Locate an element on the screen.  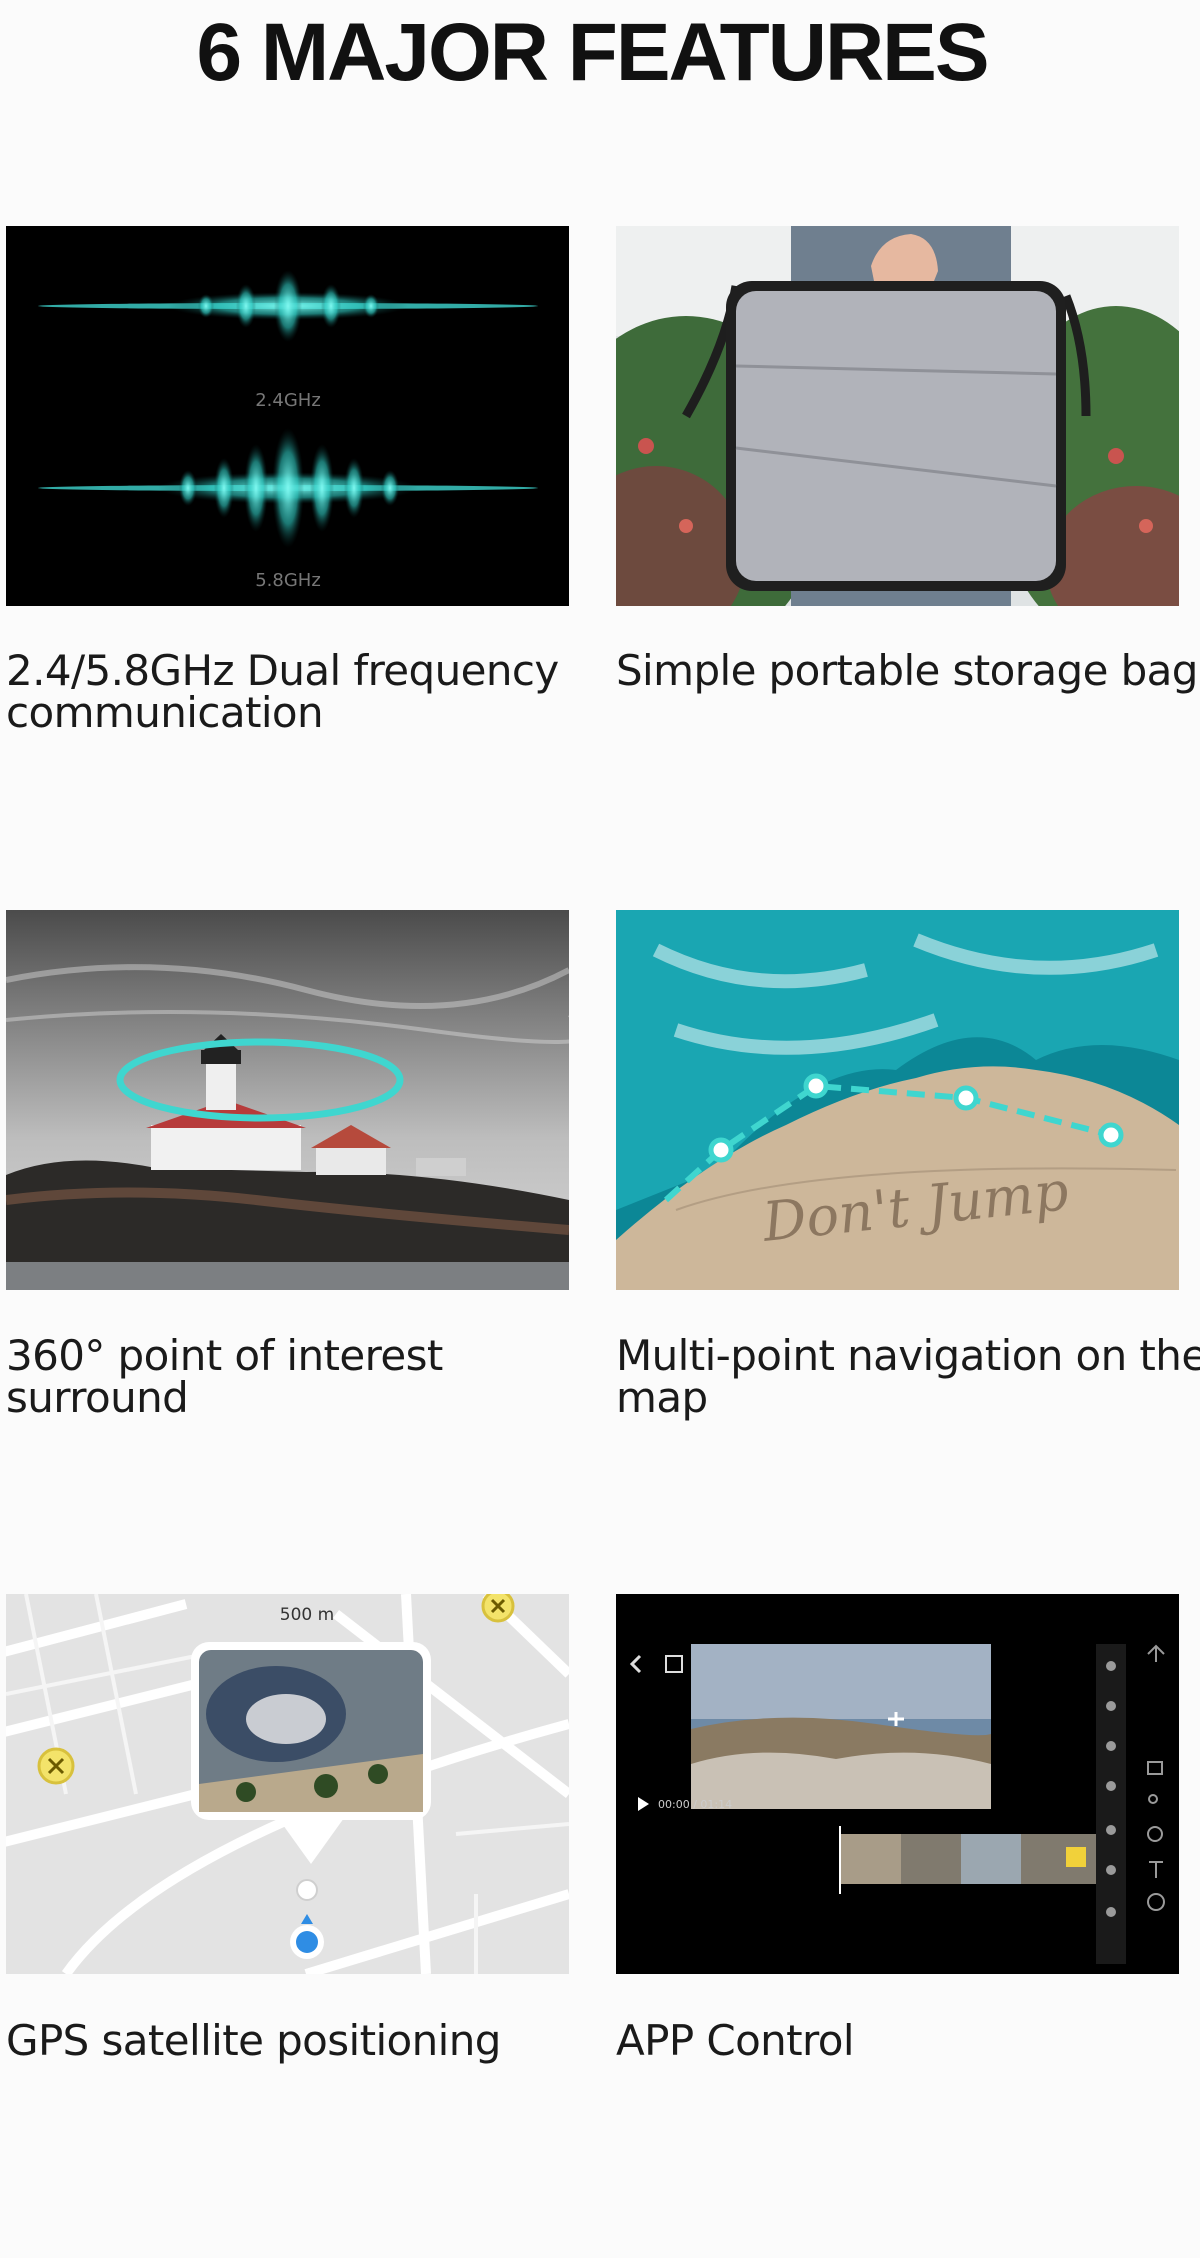
feature-caption-app-control: APP Control is located at coordinates (735, 2040).